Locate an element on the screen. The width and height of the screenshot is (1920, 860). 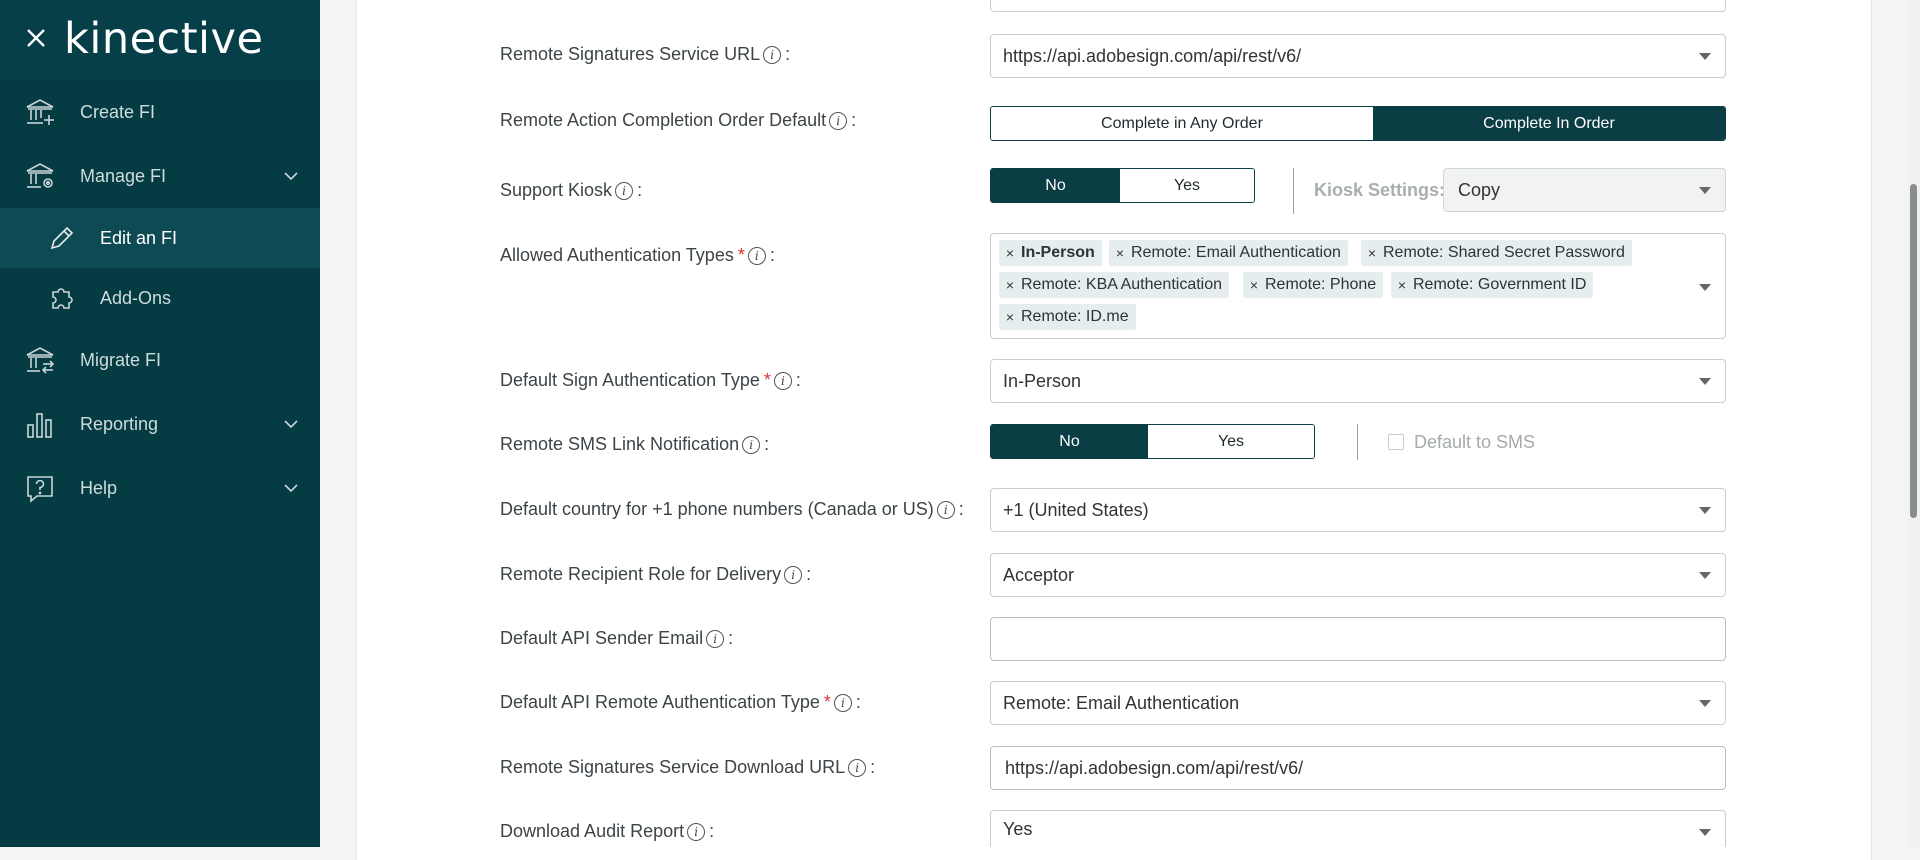
tag-label: Remote: ID.me is located at coordinates (1075, 316).